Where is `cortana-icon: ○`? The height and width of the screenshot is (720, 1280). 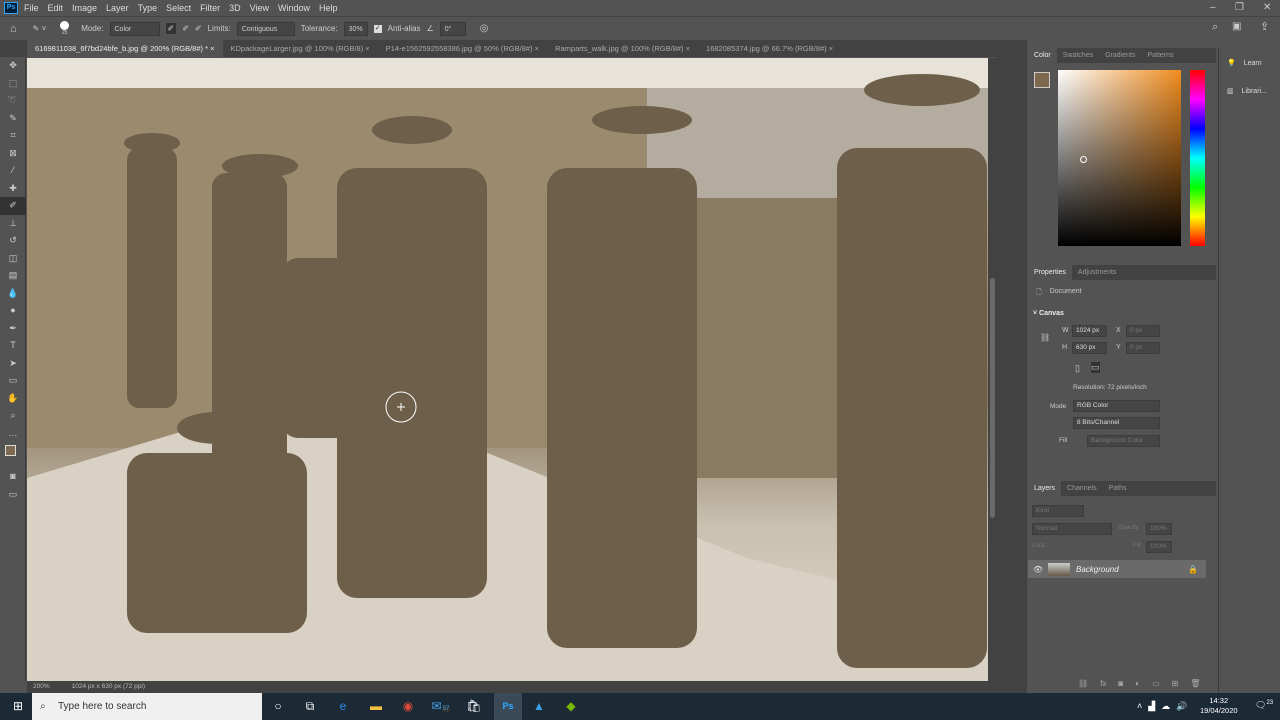 cortana-icon: ○ is located at coordinates (278, 706).